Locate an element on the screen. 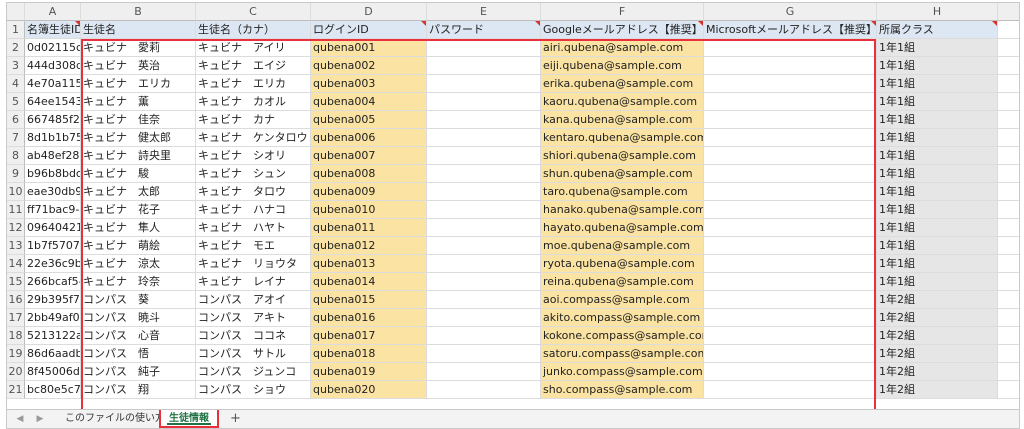 Image resolution: width=1024 pixels, height=429 pixels. cell-student-kana: キュビナ エイジ is located at coordinates (253, 66).